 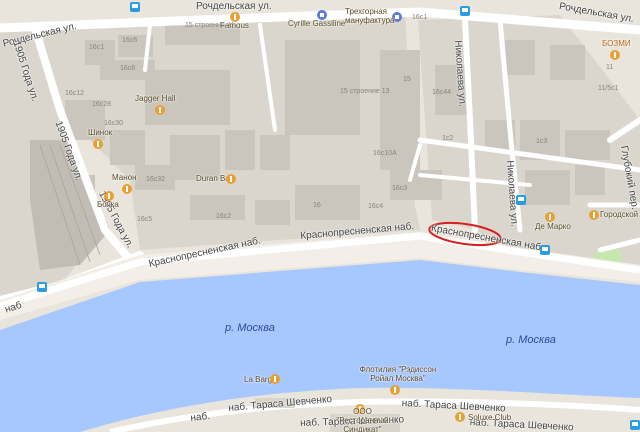 I want to click on building-number: 16с4, so click(x=376, y=206).